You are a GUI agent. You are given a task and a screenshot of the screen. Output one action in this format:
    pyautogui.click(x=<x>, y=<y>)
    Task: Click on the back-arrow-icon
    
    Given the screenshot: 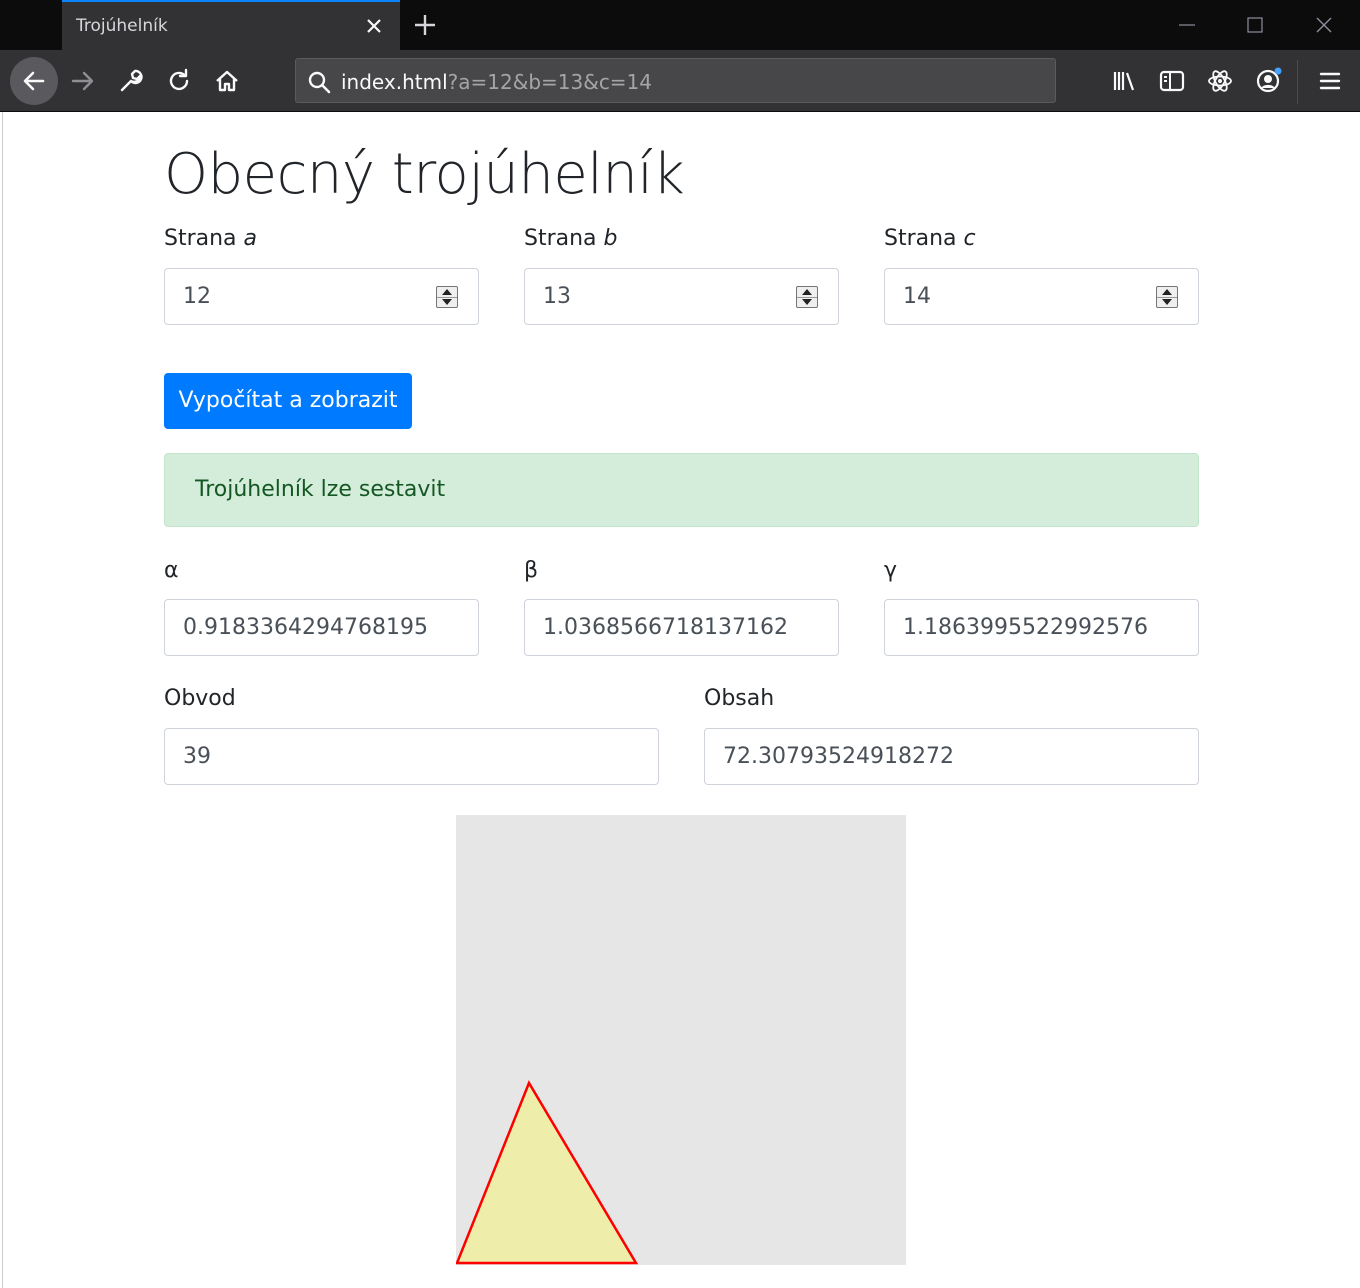 What is the action you would take?
    pyautogui.click(x=34, y=81)
    